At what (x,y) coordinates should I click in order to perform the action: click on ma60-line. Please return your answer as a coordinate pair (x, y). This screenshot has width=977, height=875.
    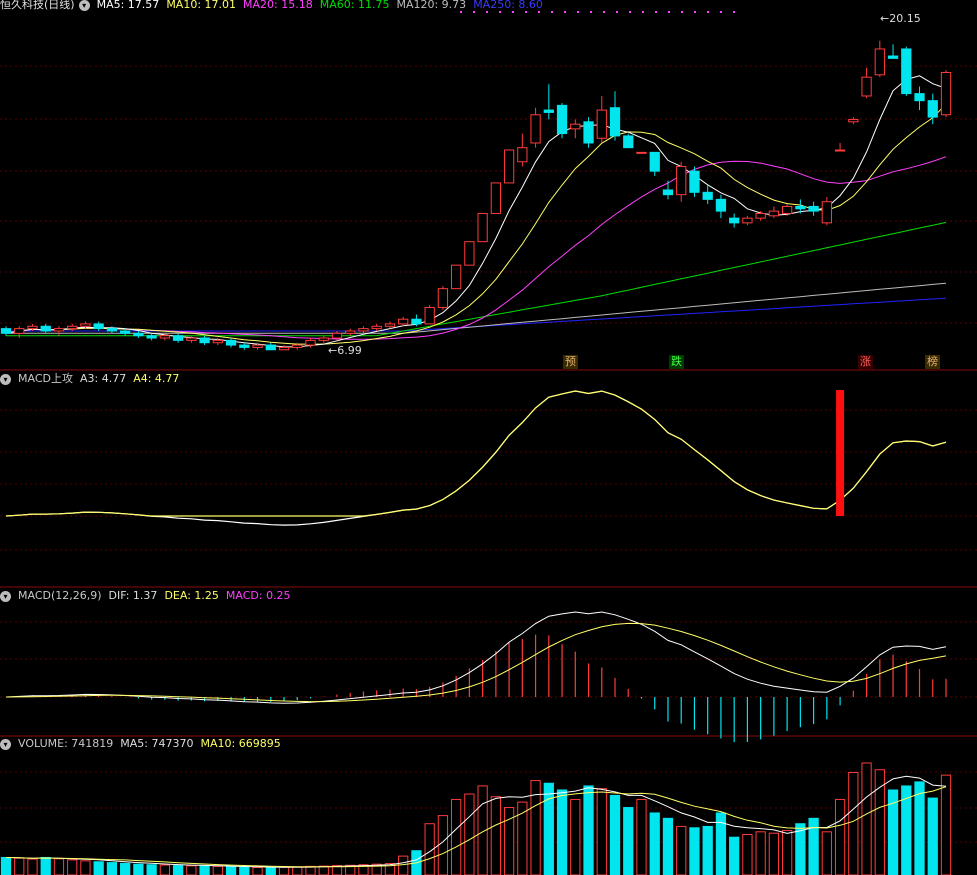
    Looking at the image, I should click on (476, 279).